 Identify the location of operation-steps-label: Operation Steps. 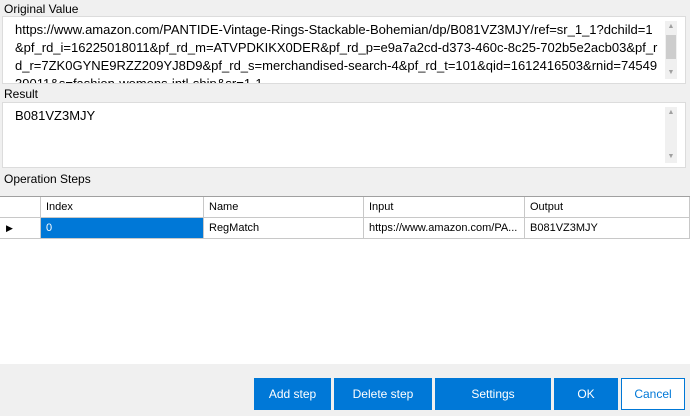
(47, 179).